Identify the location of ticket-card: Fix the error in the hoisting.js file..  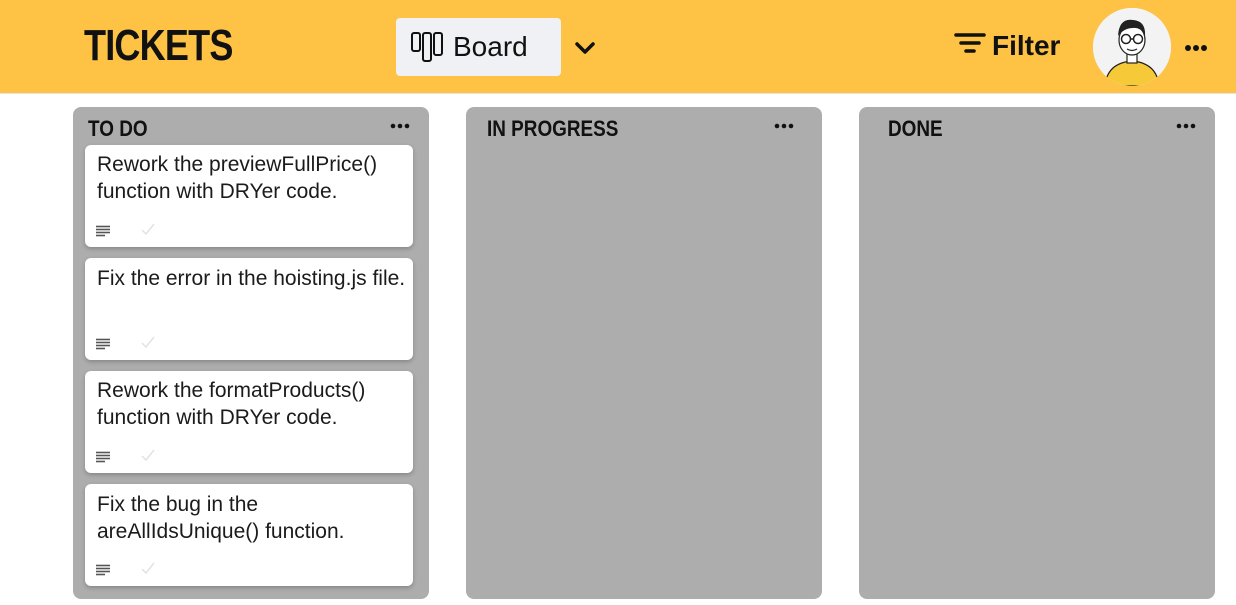
(249, 309).